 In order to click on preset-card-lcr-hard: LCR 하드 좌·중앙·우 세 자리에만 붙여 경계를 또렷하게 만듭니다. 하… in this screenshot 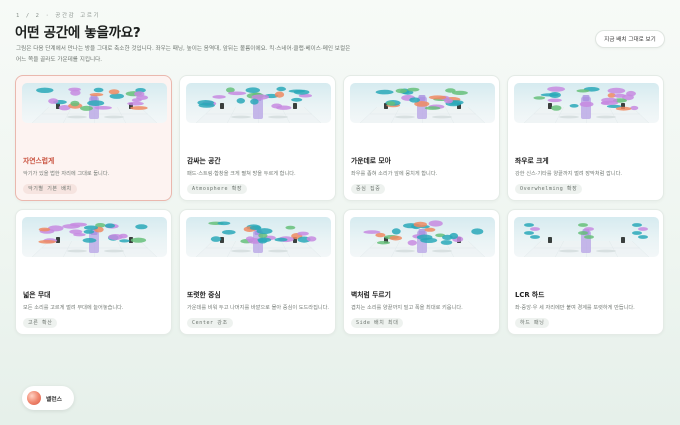, I will do `click(585, 272)`.